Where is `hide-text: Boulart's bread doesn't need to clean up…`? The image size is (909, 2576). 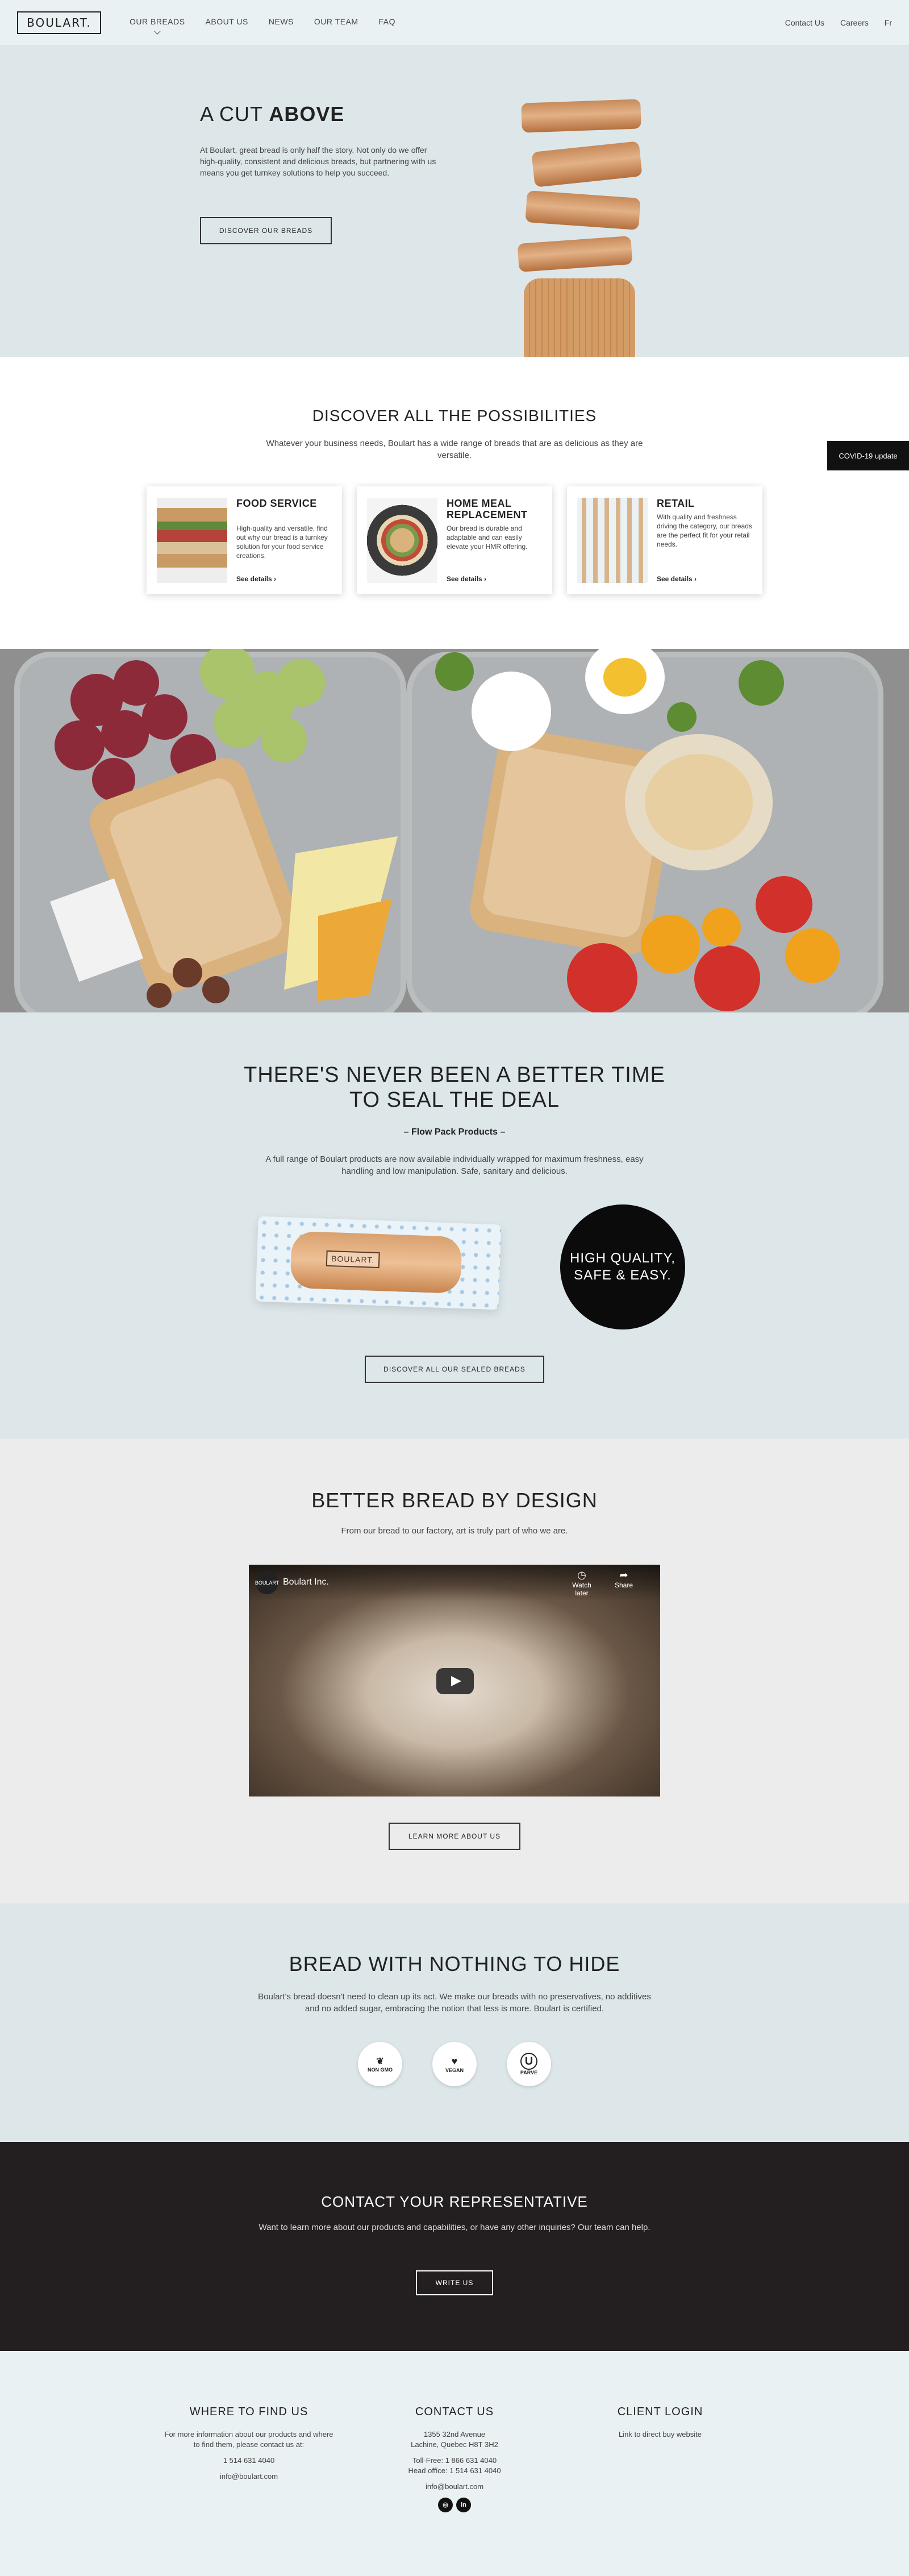
hide-text: Boulart's bread doesn't need to clean up… is located at coordinates (454, 2003).